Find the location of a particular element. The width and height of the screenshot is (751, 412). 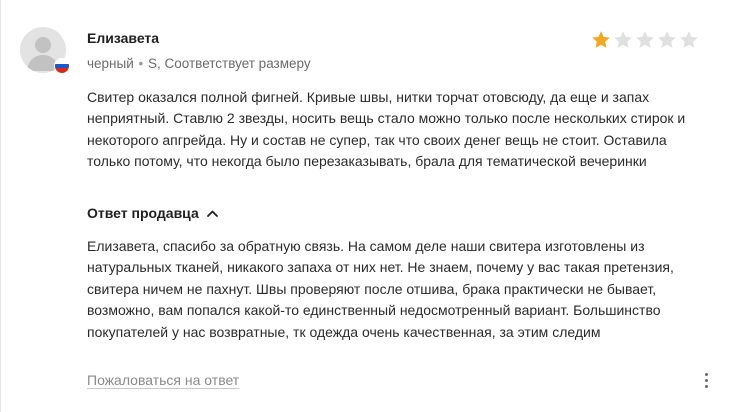

left-border is located at coordinates (0, 206).